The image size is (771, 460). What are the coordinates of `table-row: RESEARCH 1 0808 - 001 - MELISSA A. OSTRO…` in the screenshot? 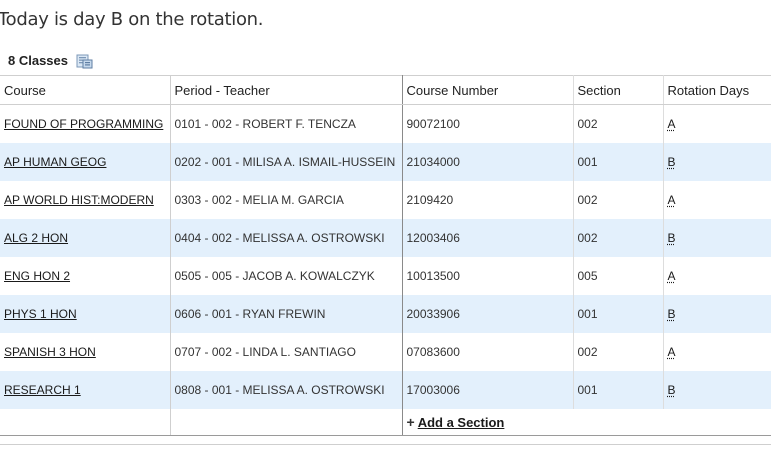 It's located at (385, 390).